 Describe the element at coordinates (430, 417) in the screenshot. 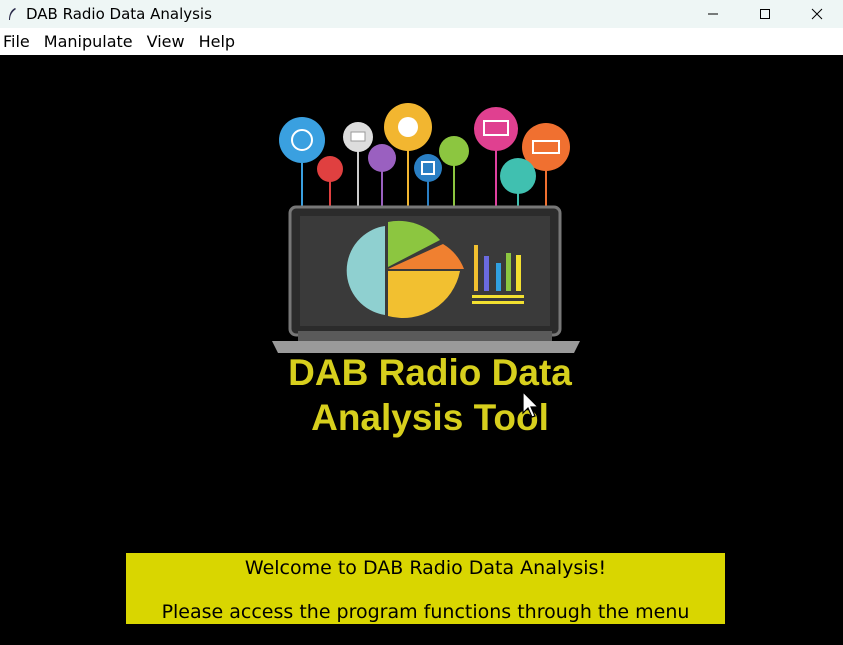

I see `logo-title-line-2: Analysis Tool` at that location.